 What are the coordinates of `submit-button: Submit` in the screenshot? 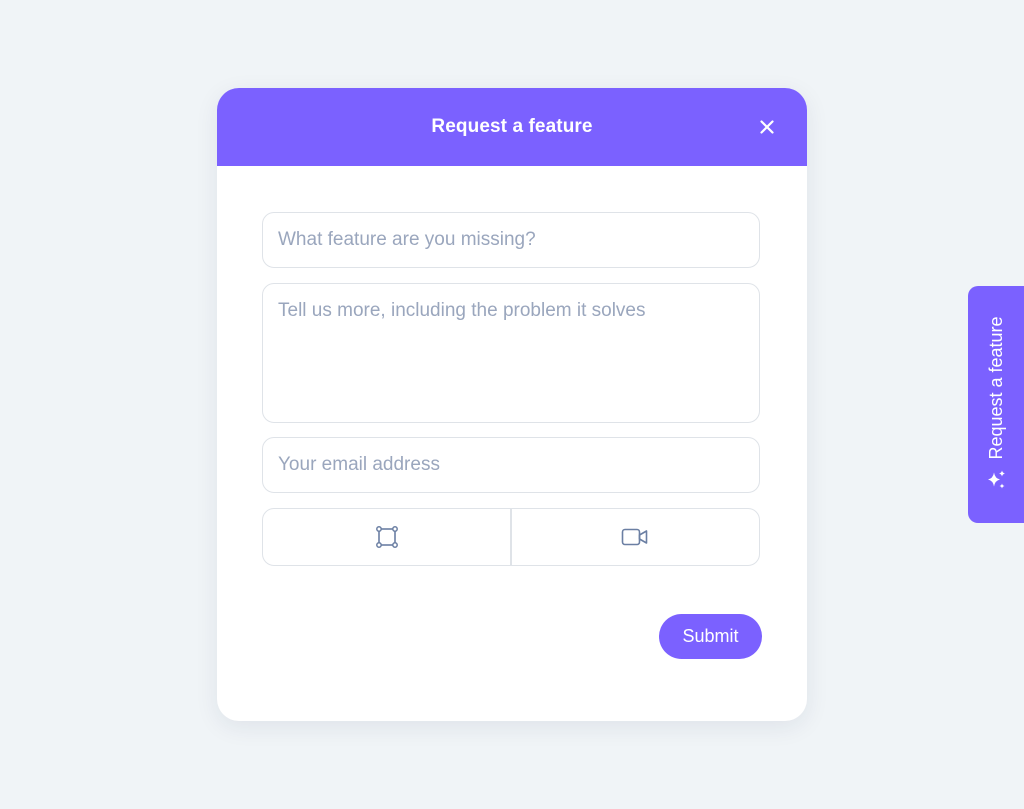 It's located at (710, 636).